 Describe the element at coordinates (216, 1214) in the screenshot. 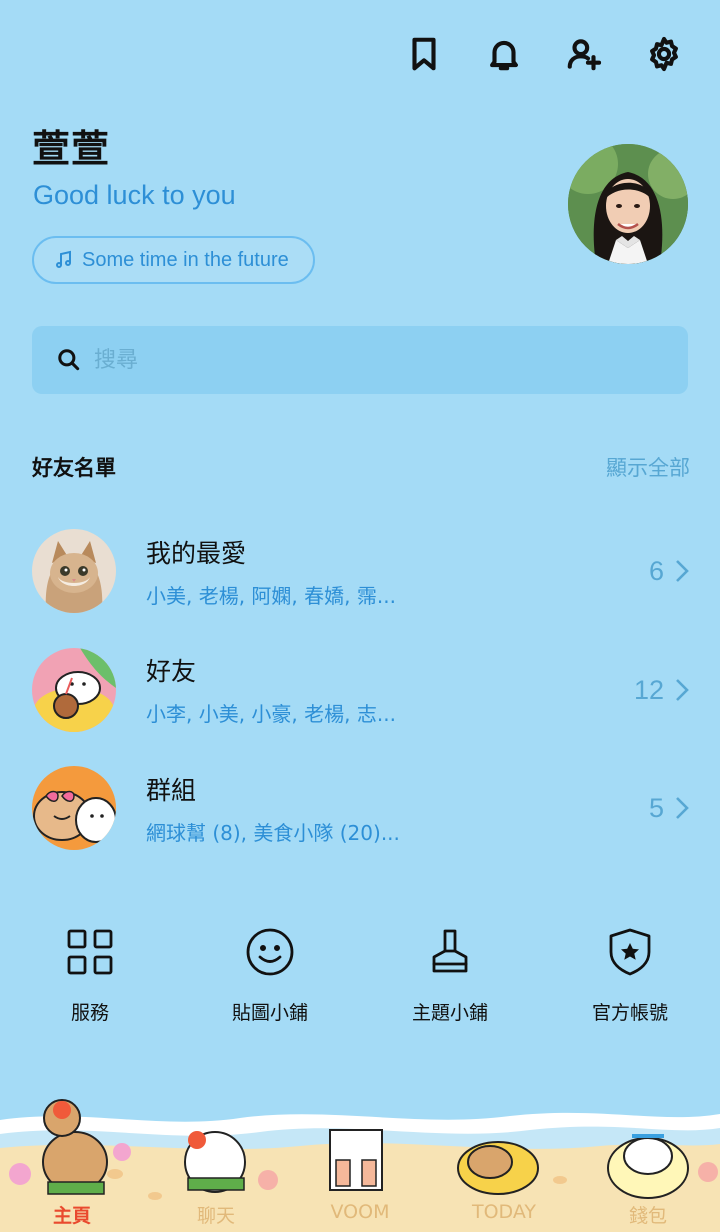

I see `tab-chats: 聊天` at that location.